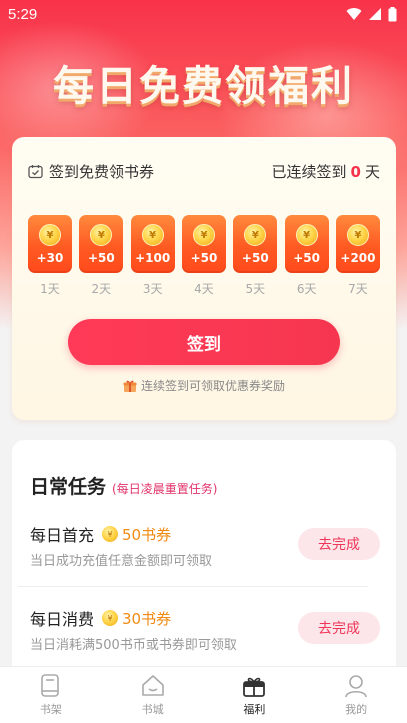  I want to click on tab-welfare: 福利, so click(254, 695).